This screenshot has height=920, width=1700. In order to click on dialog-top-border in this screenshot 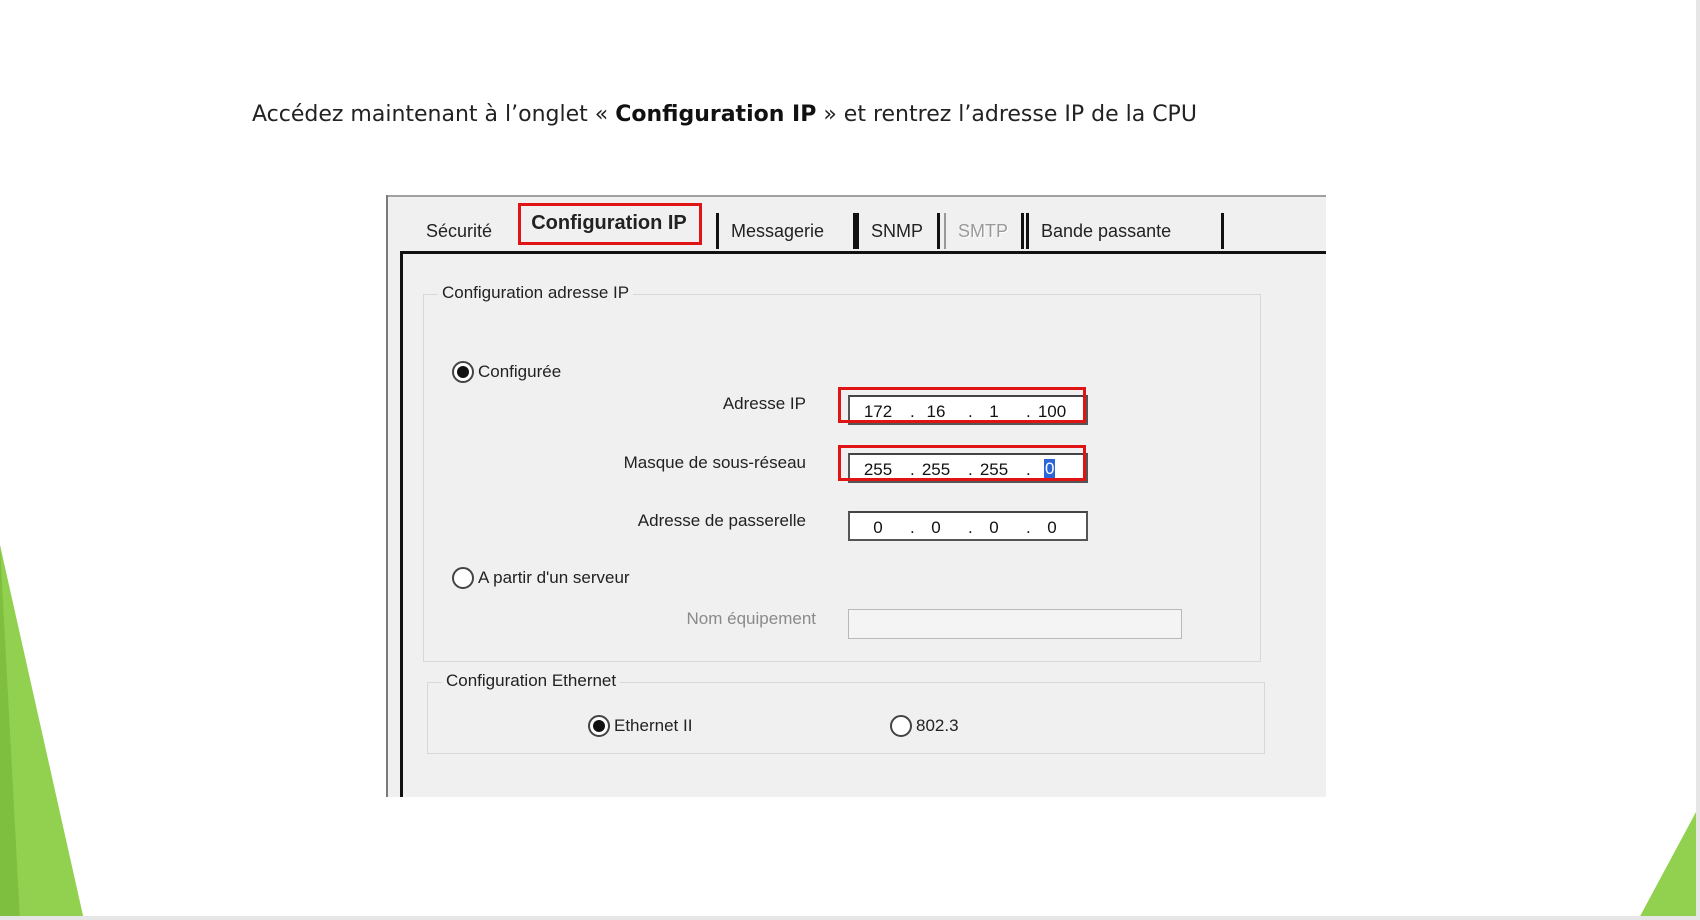, I will do `click(856, 196)`.